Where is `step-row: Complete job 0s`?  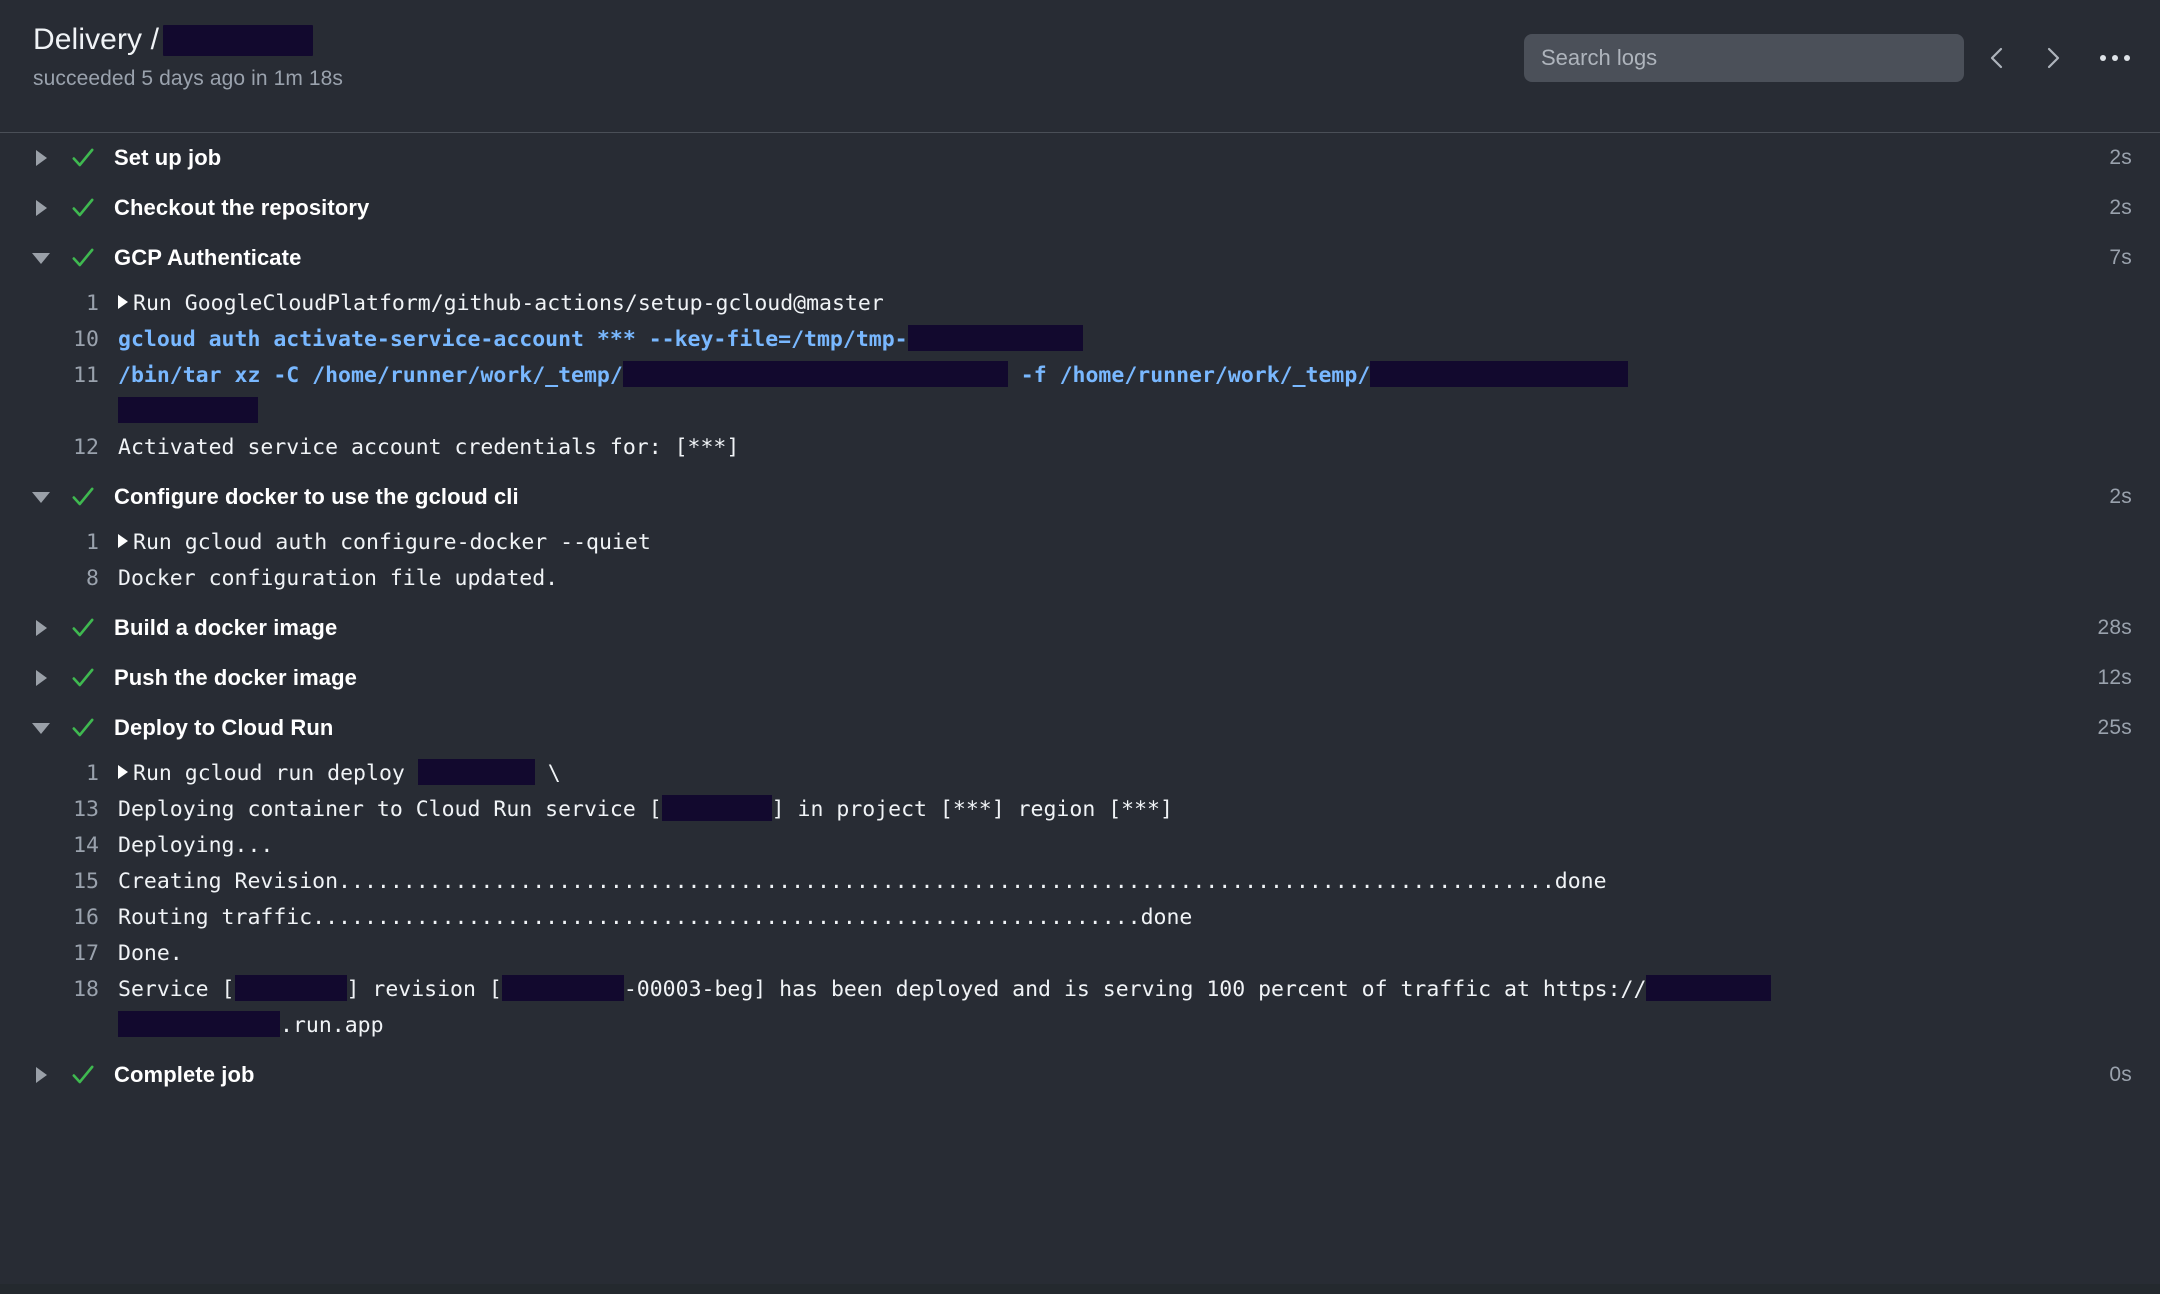
step-row: Complete job 0s is located at coordinates (1080, 1075).